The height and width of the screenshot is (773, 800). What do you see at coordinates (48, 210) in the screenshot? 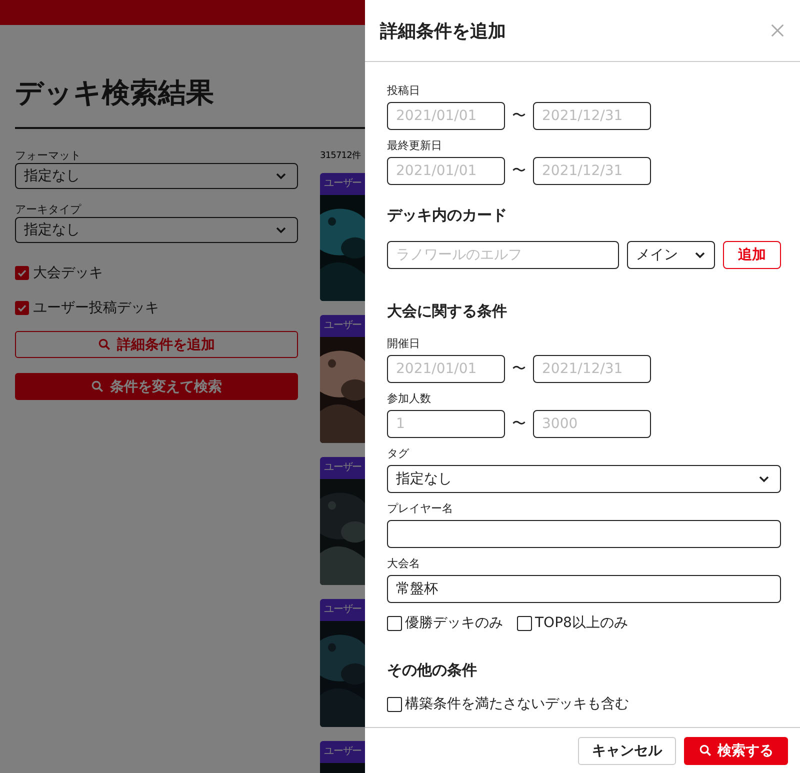
I see `field-label: アーキタイプ` at bounding box center [48, 210].